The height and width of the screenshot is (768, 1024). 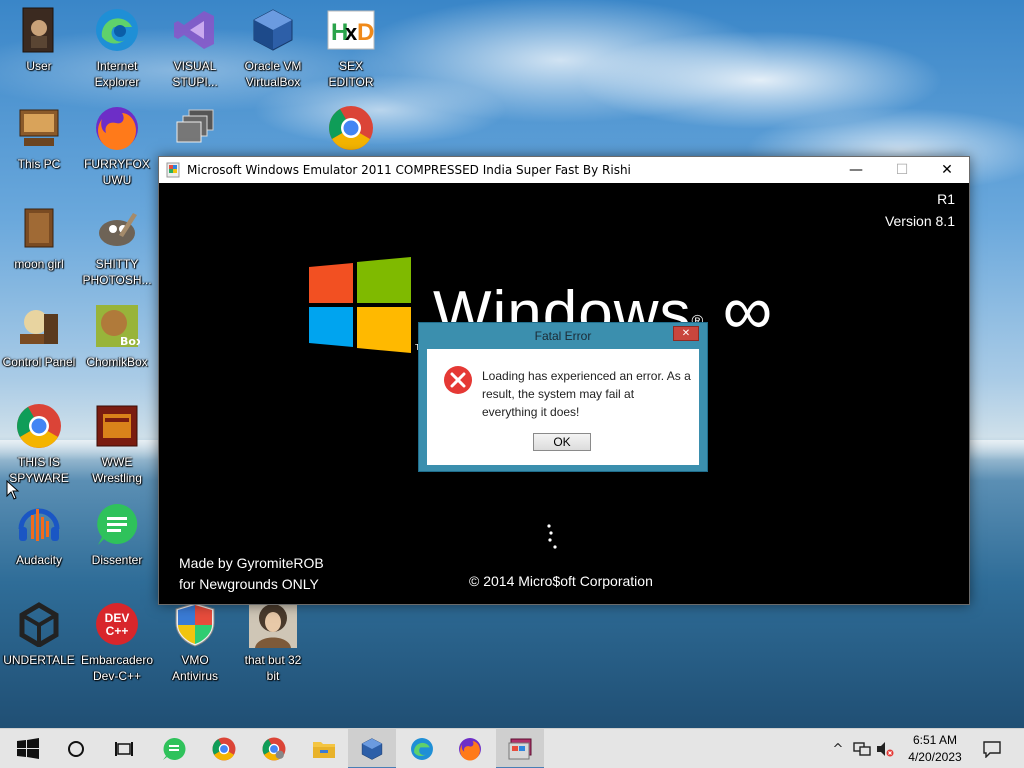 What do you see at coordinates (935, 749) in the screenshot?
I see `system-clock: 6:51 AM 4/20/2023` at bounding box center [935, 749].